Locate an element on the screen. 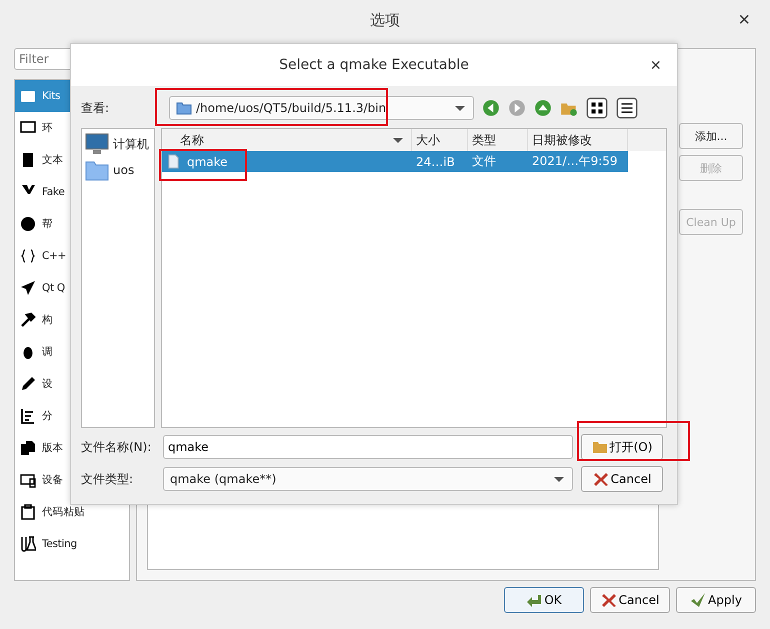  dialog-title: Select a qmake Executable is located at coordinates (374, 65).